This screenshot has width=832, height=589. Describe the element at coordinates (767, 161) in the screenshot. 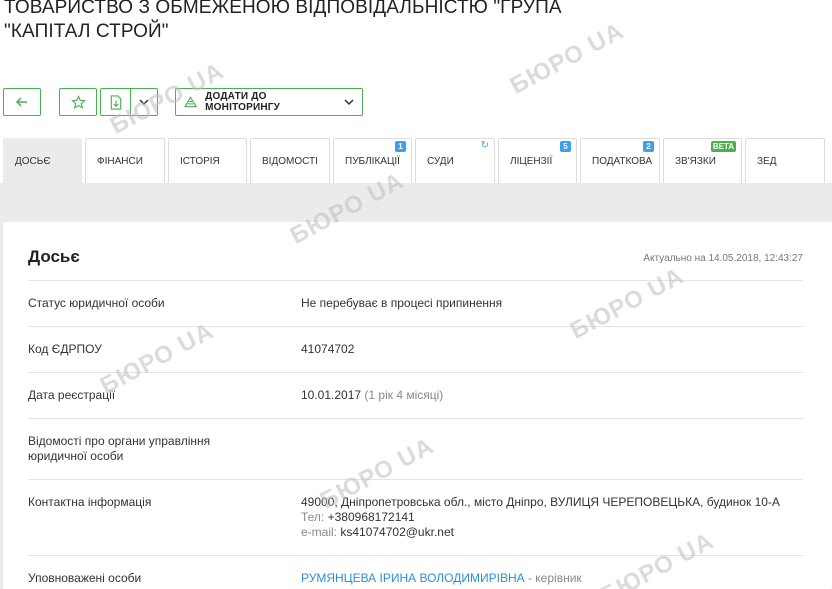

I see `tab-label: ЗЕД` at that location.